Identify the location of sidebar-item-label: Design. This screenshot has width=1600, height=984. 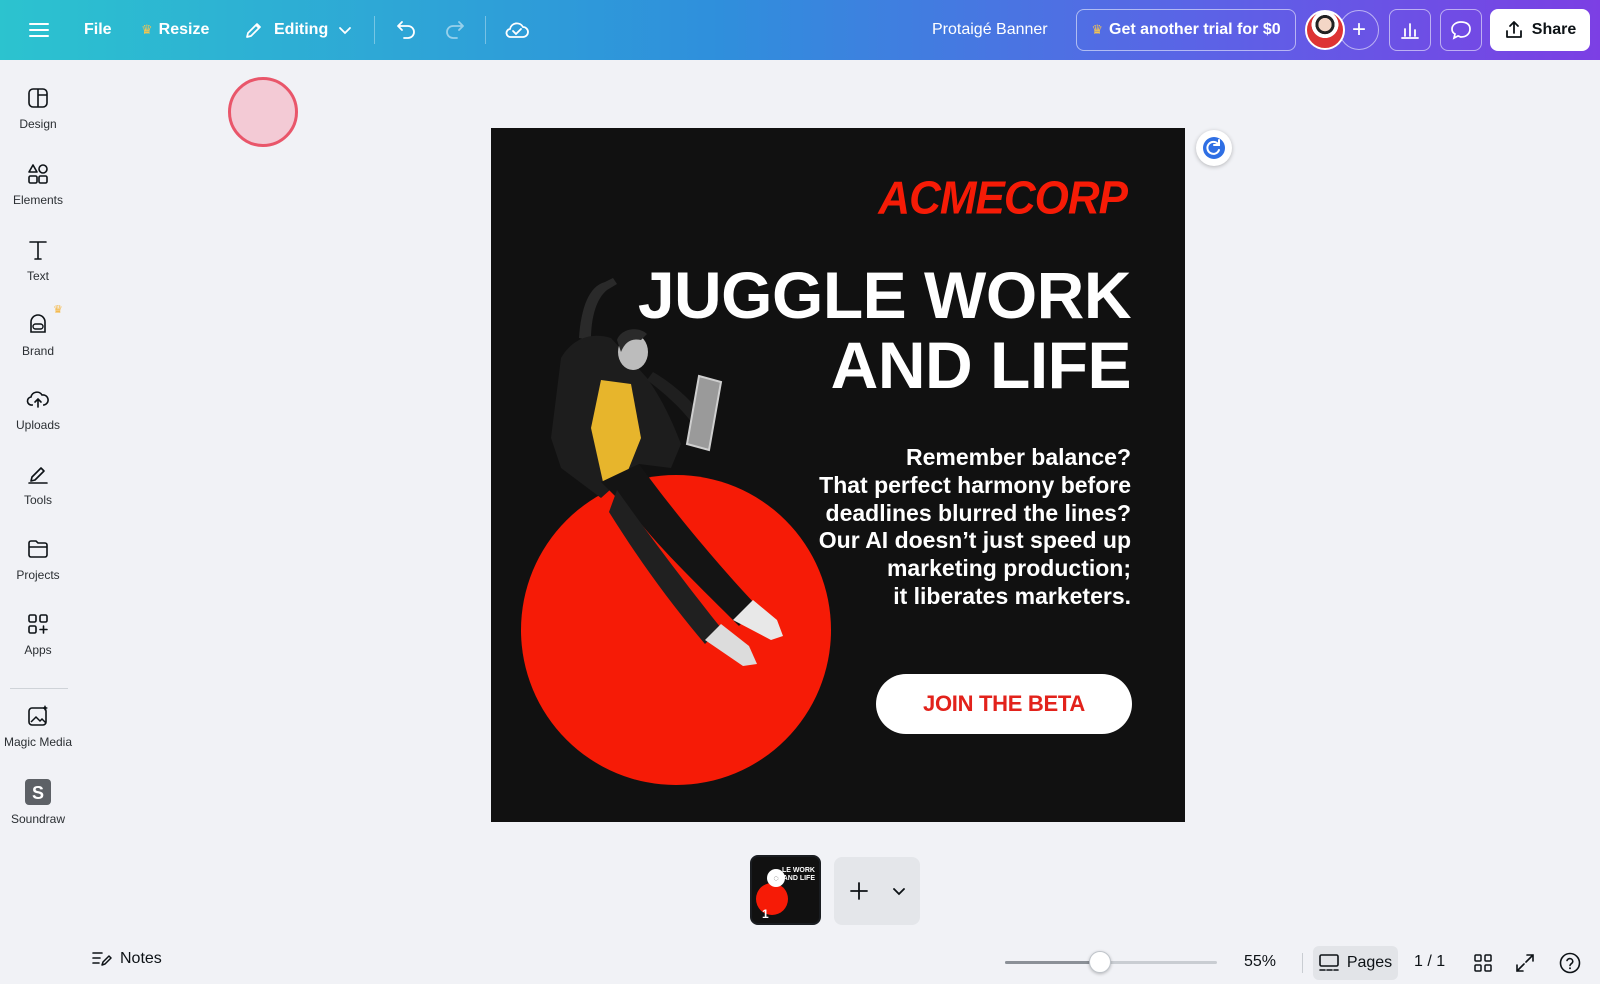
(38, 124).